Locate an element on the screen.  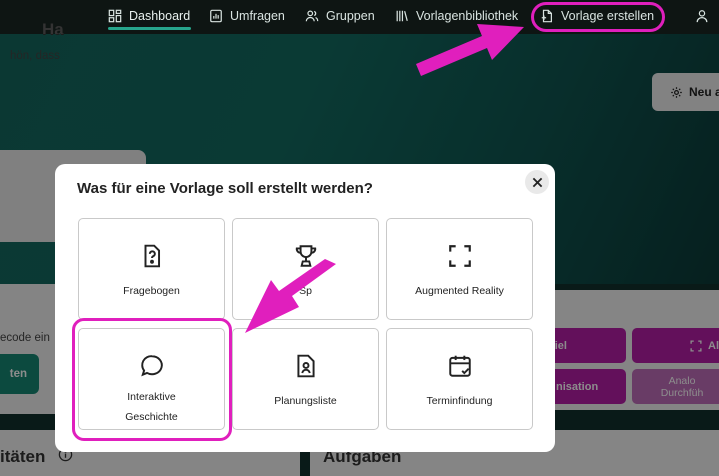
arrow-to-interaktive-geschichte is located at coordinates (290, 296).